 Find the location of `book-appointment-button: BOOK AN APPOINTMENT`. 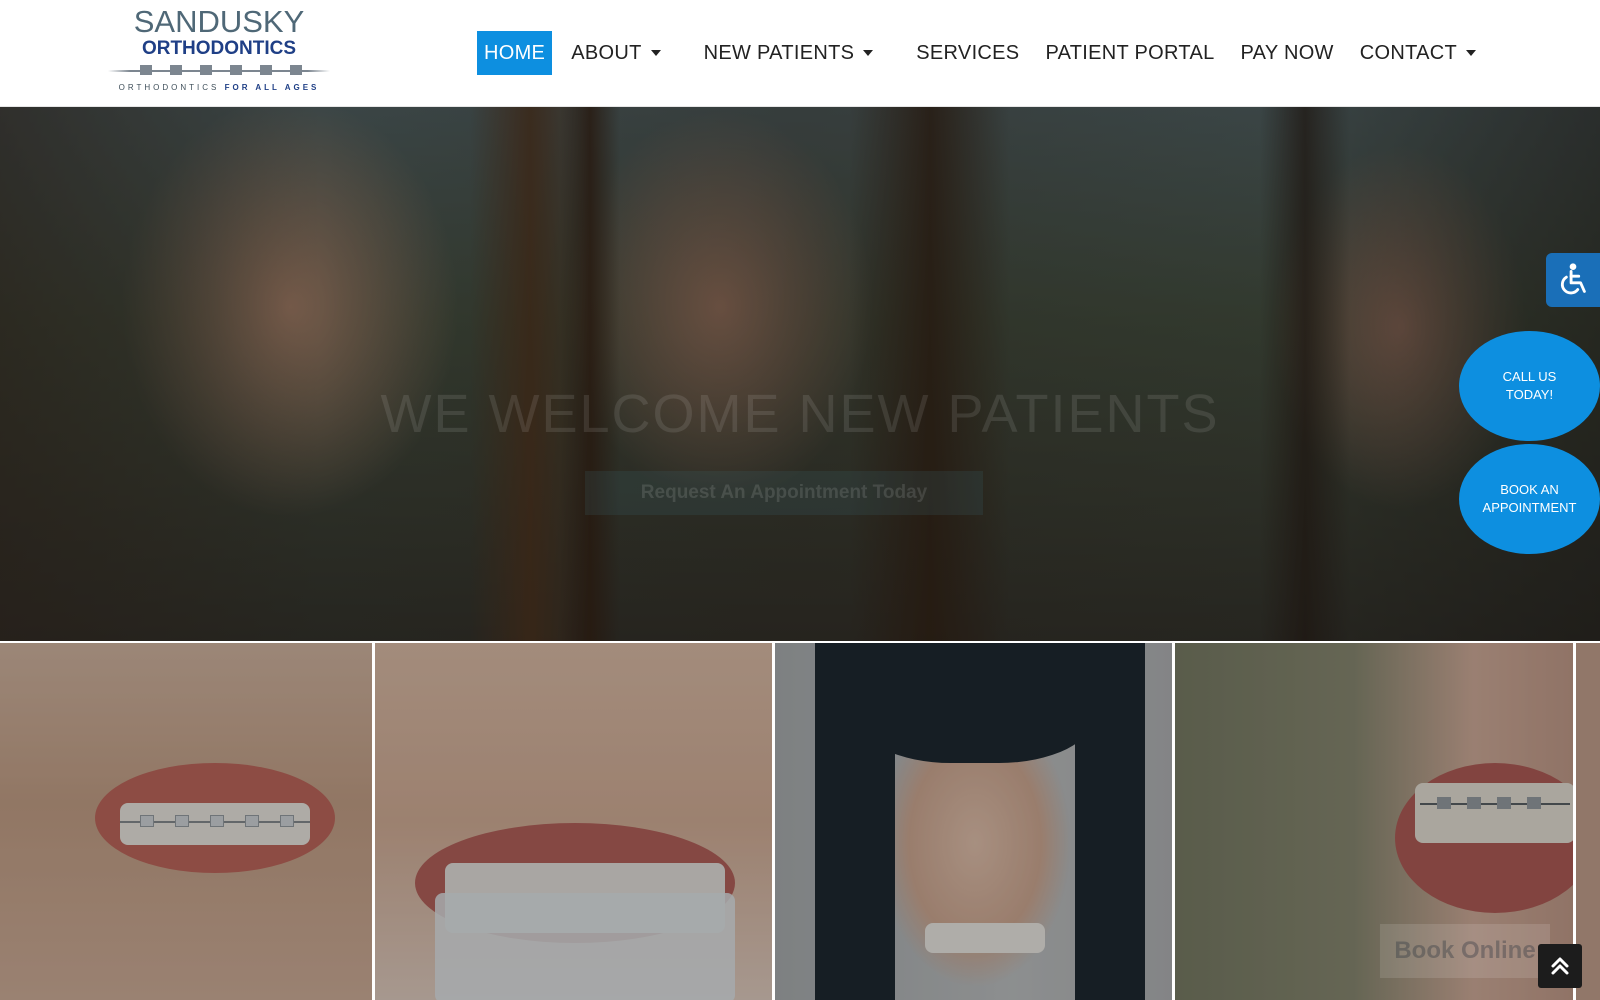

book-appointment-button: BOOK AN APPOINTMENT is located at coordinates (1529, 499).